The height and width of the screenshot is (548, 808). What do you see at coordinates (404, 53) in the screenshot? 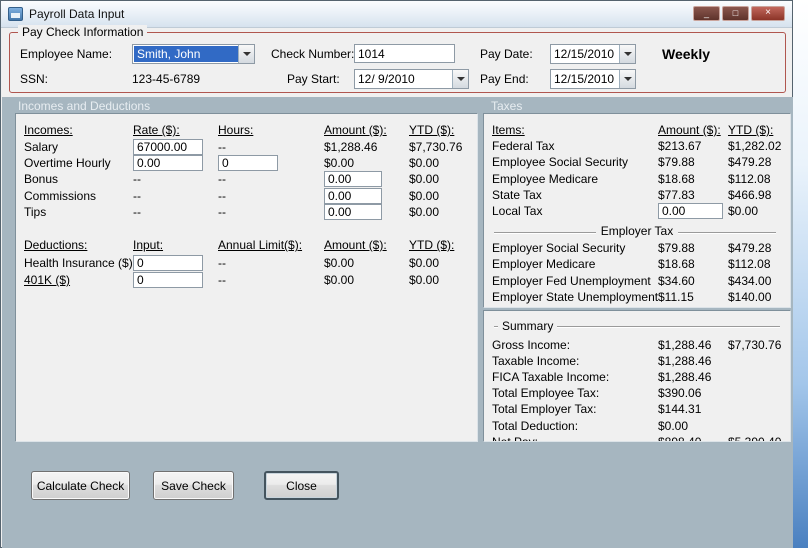
I see `check-number-input` at bounding box center [404, 53].